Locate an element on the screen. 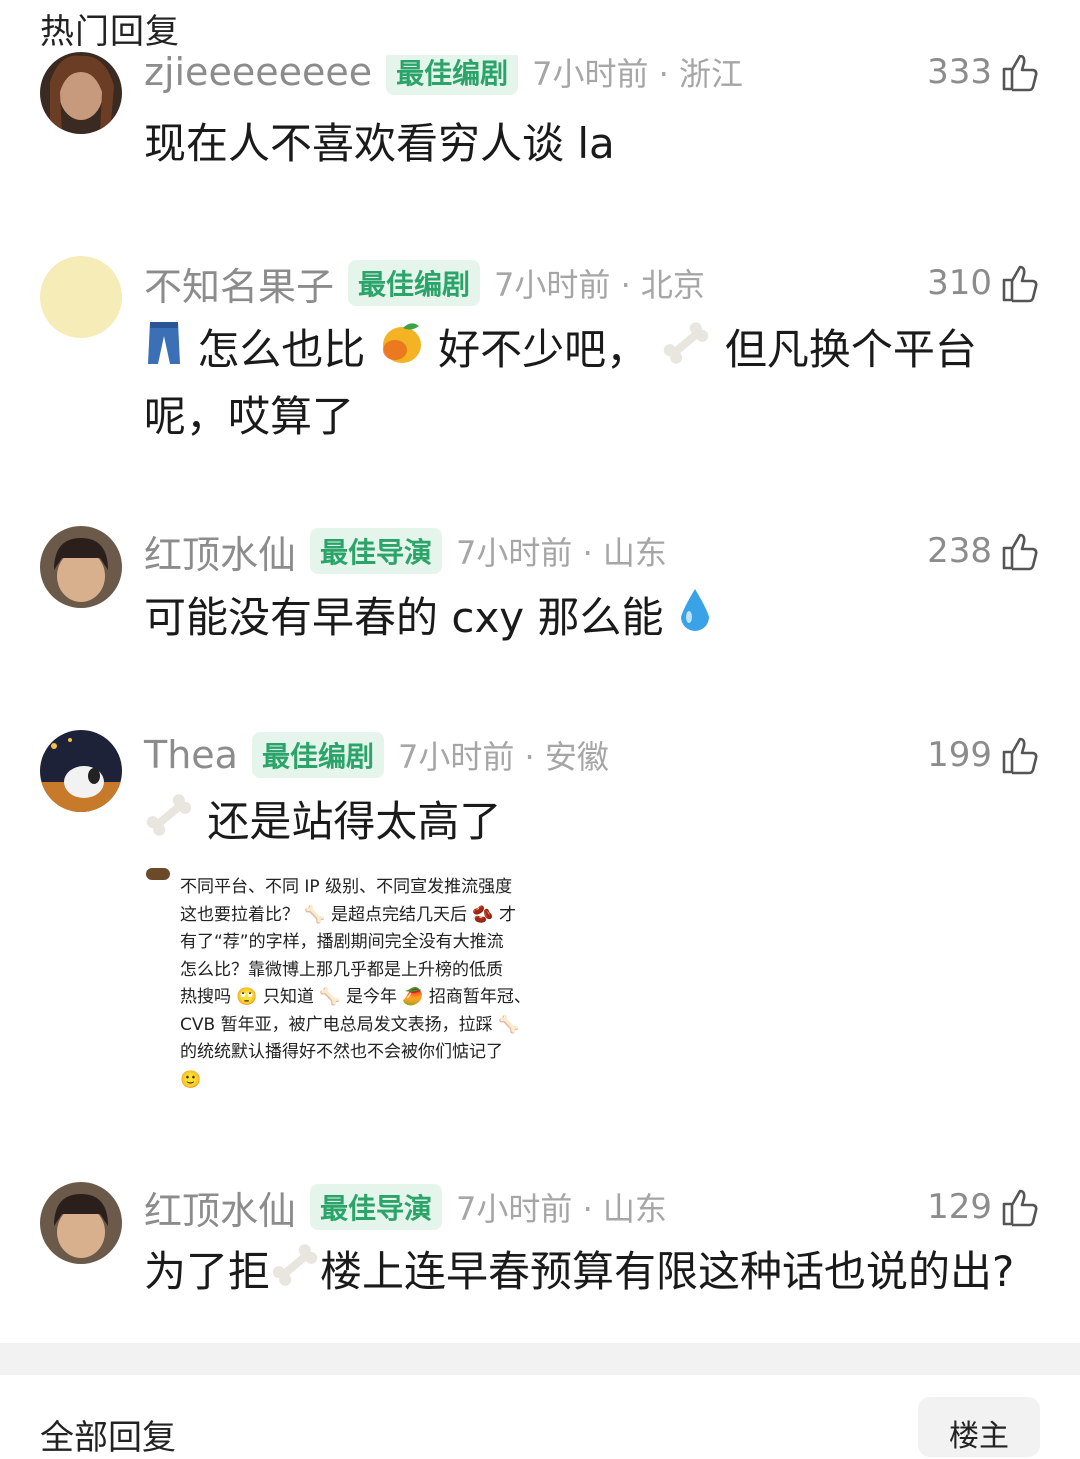 Image resolution: width=1080 pixels, height=1459 pixels. username: Thea is located at coordinates (191, 755).